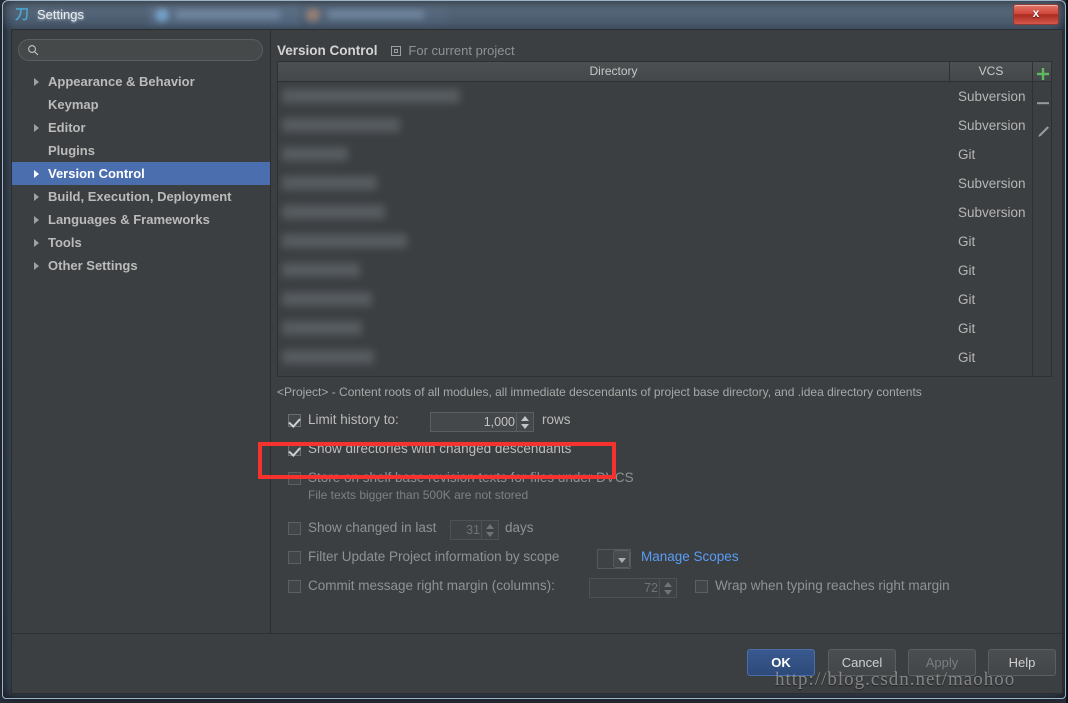  What do you see at coordinates (129, 219) in the screenshot?
I see `sidebar-item-label: Languages & Frameworks` at bounding box center [129, 219].